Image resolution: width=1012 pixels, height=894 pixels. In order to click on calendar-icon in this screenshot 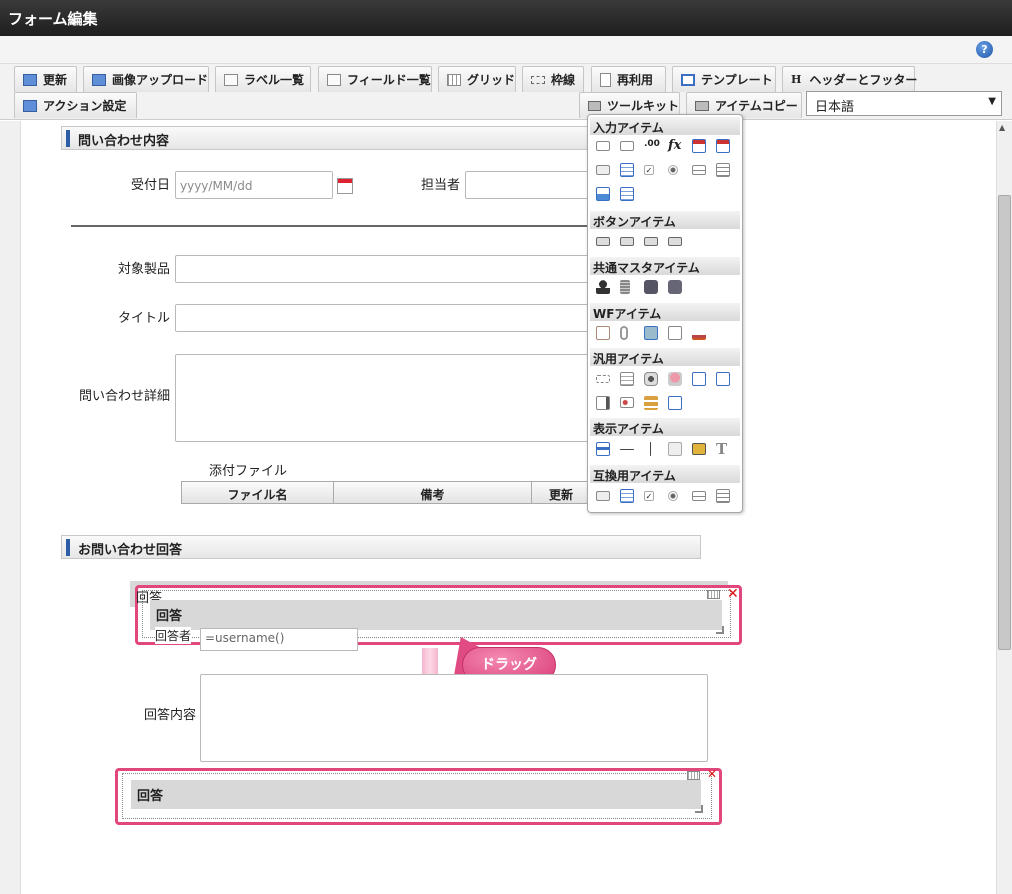, I will do `click(345, 186)`.